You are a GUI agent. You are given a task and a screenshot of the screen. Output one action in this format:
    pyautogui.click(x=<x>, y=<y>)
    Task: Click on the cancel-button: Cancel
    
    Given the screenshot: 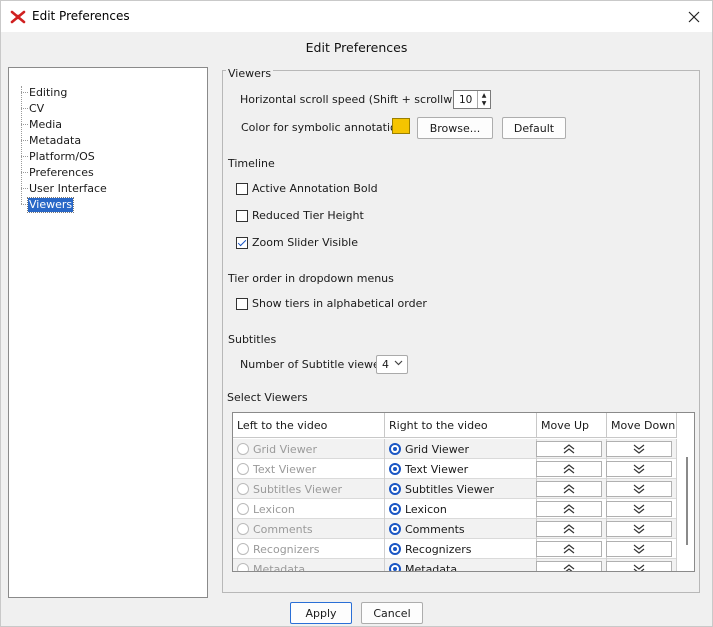 What is the action you would take?
    pyautogui.click(x=392, y=613)
    